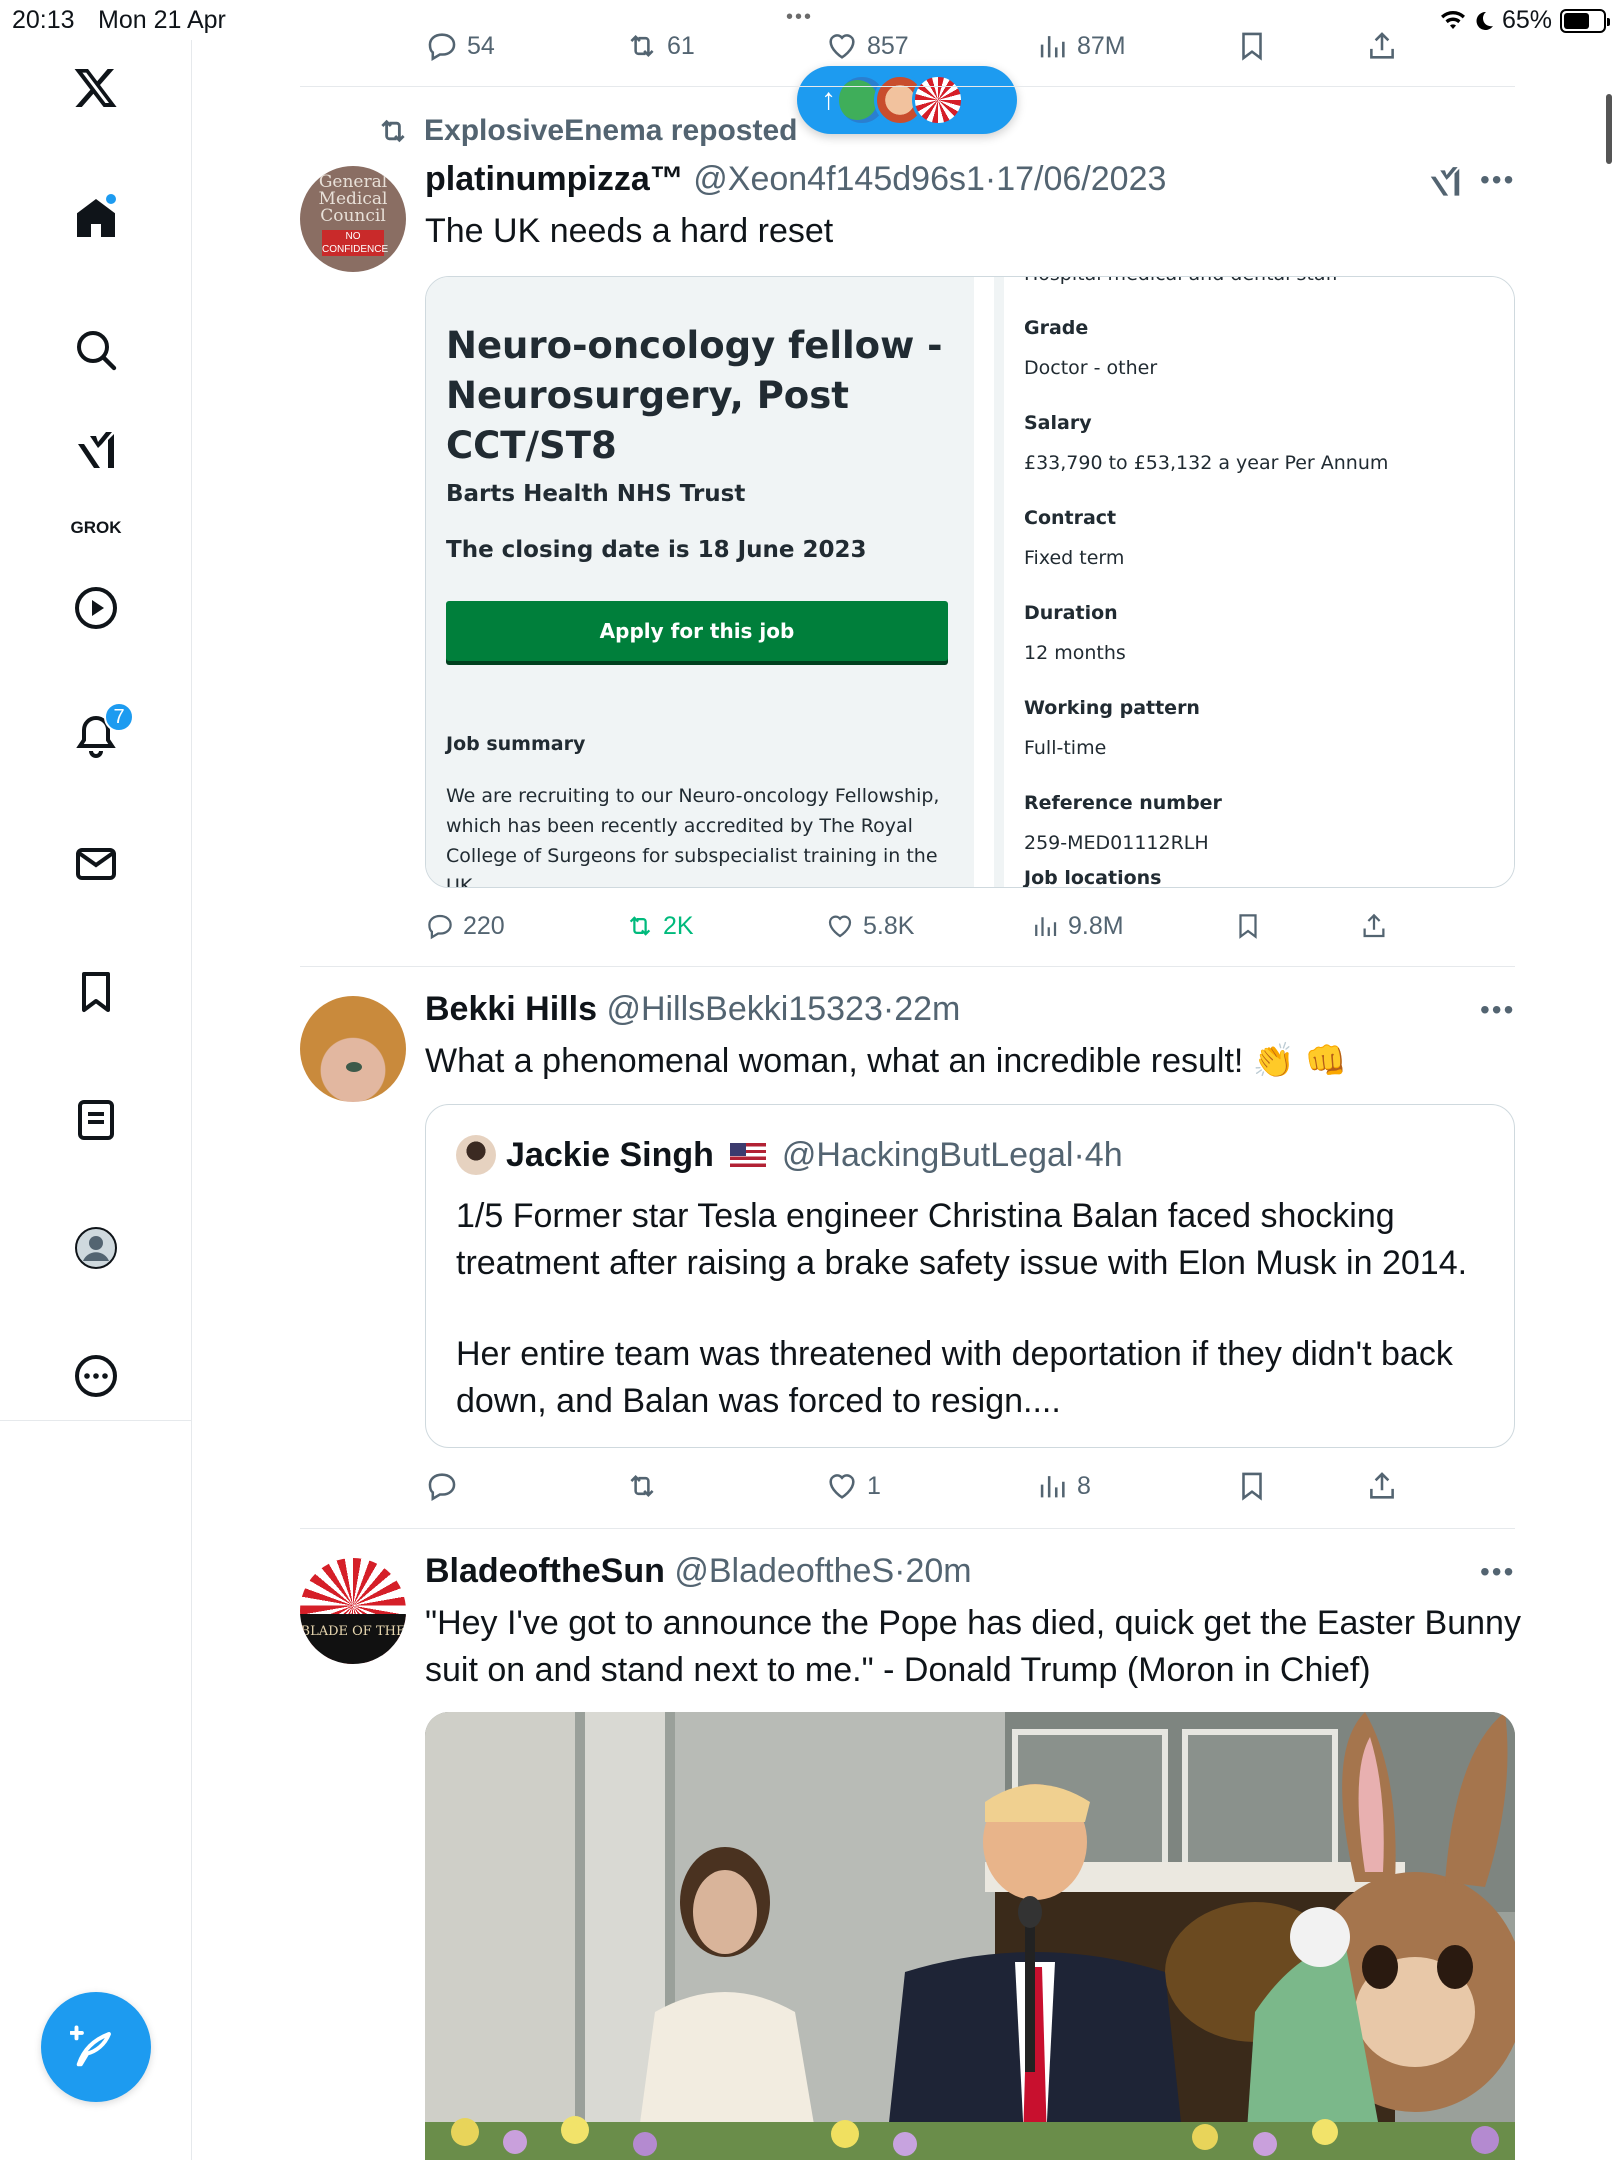 This screenshot has height=2160, width=1620. Describe the element at coordinates (1093, 877) in the screenshot. I see `job-locations-label: Job locations` at that location.